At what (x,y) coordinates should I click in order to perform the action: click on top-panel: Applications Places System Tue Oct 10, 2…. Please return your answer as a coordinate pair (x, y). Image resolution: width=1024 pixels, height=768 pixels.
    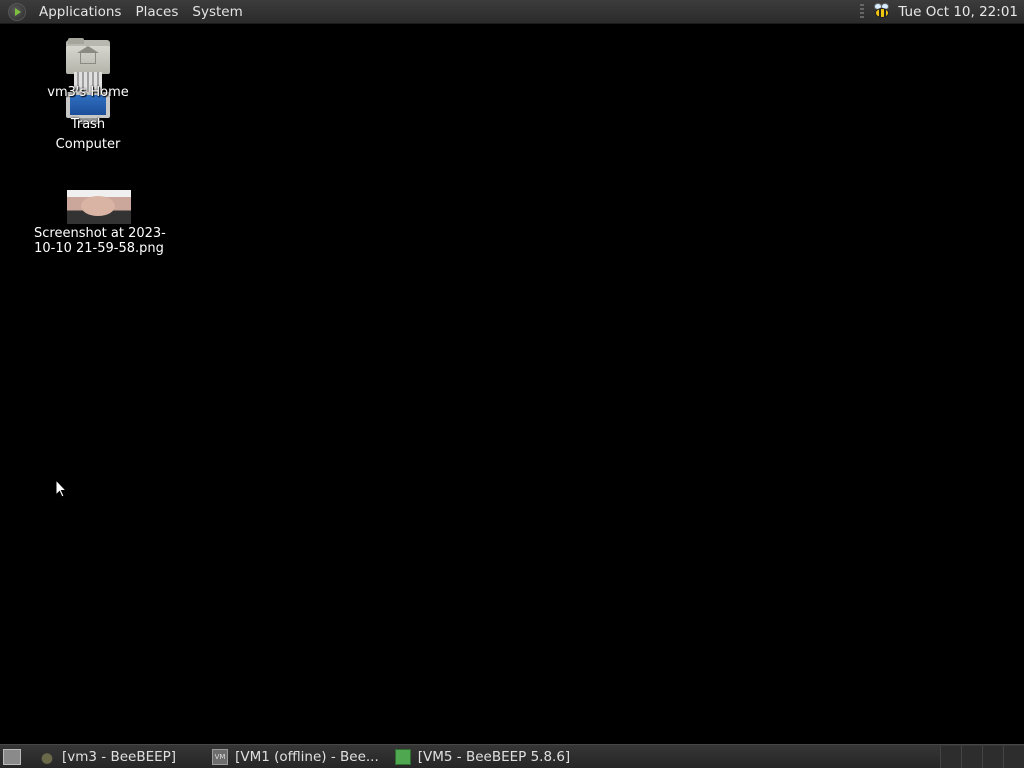
    Looking at the image, I should click on (512, 12).